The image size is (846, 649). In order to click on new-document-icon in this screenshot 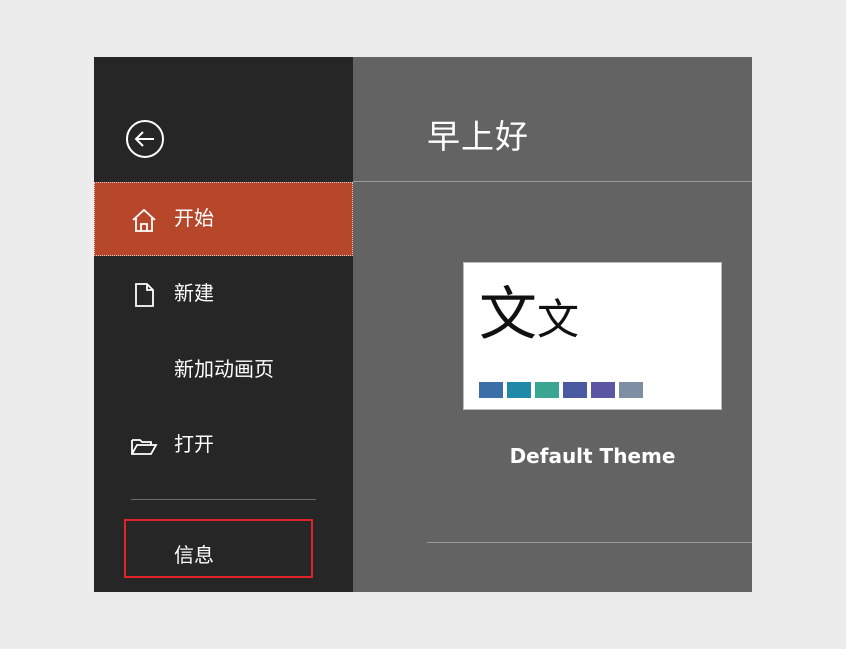, I will do `click(144, 295)`.